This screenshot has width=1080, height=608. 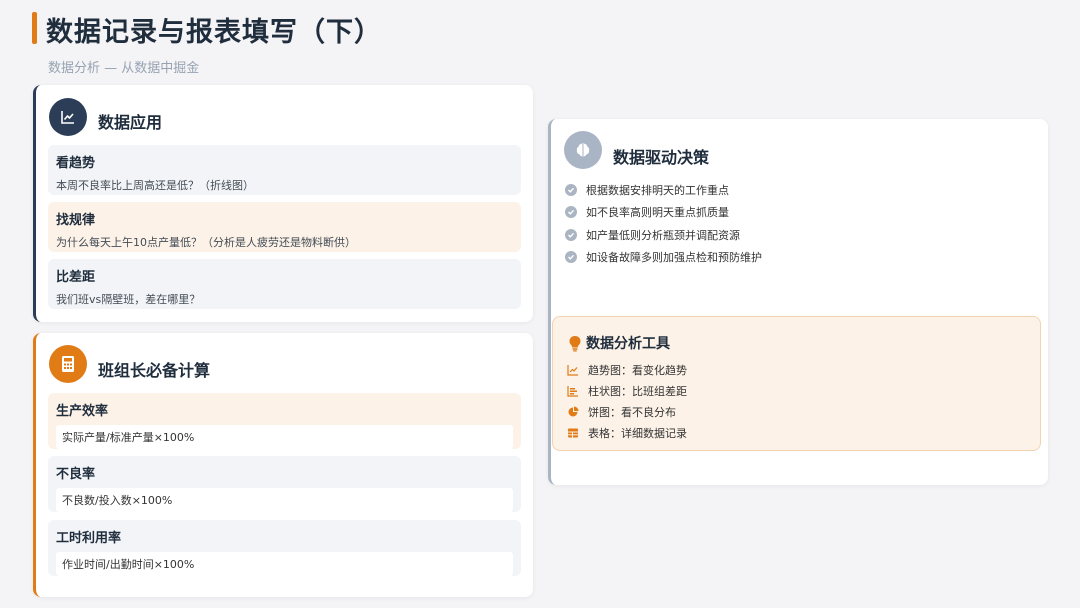 I want to click on item-desc: 我们班vs隔壁班，差在哪里？, so click(x=128, y=299).